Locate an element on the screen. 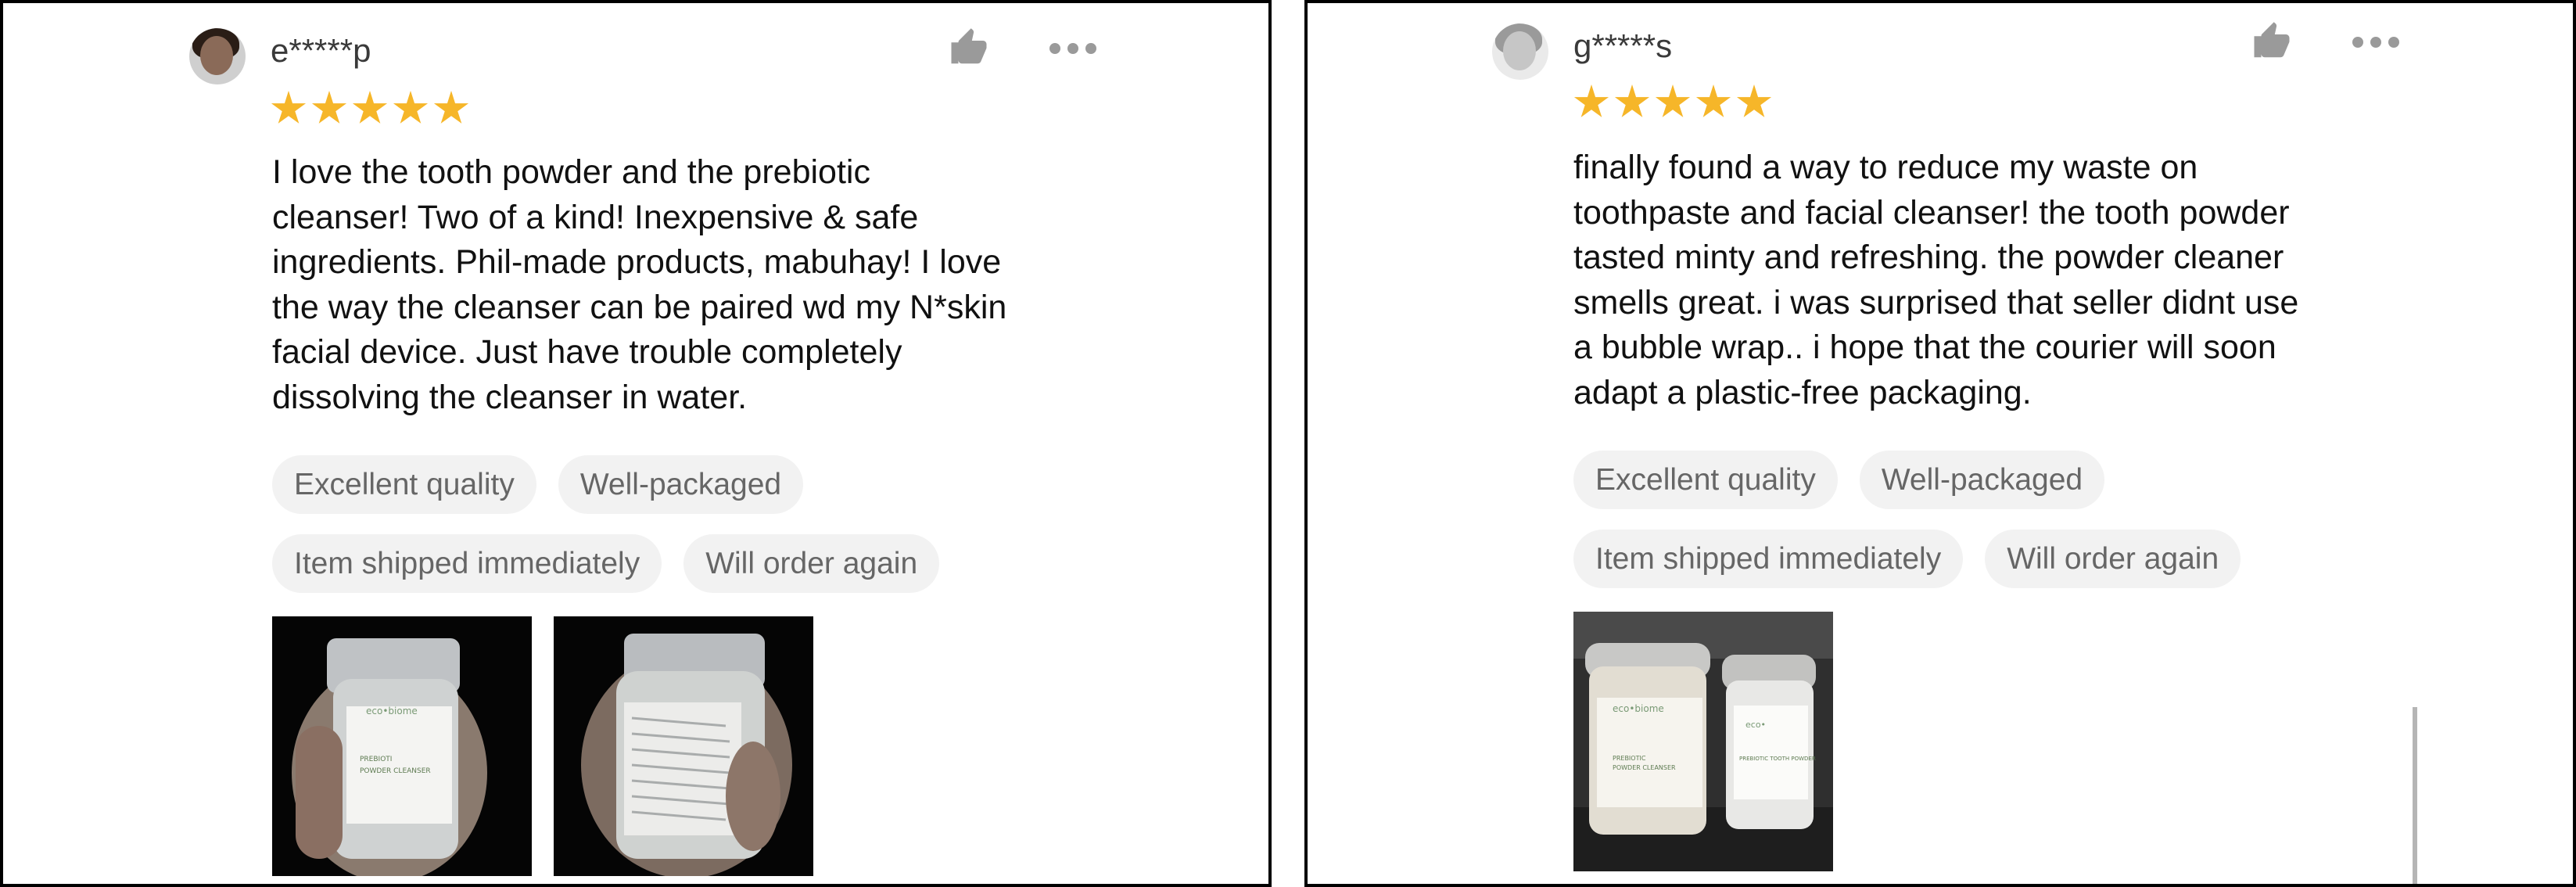 The width and height of the screenshot is (2576, 887). review-photo: eco•biome PREBIOTI POWDER CLEANSER is located at coordinates (402, 746).